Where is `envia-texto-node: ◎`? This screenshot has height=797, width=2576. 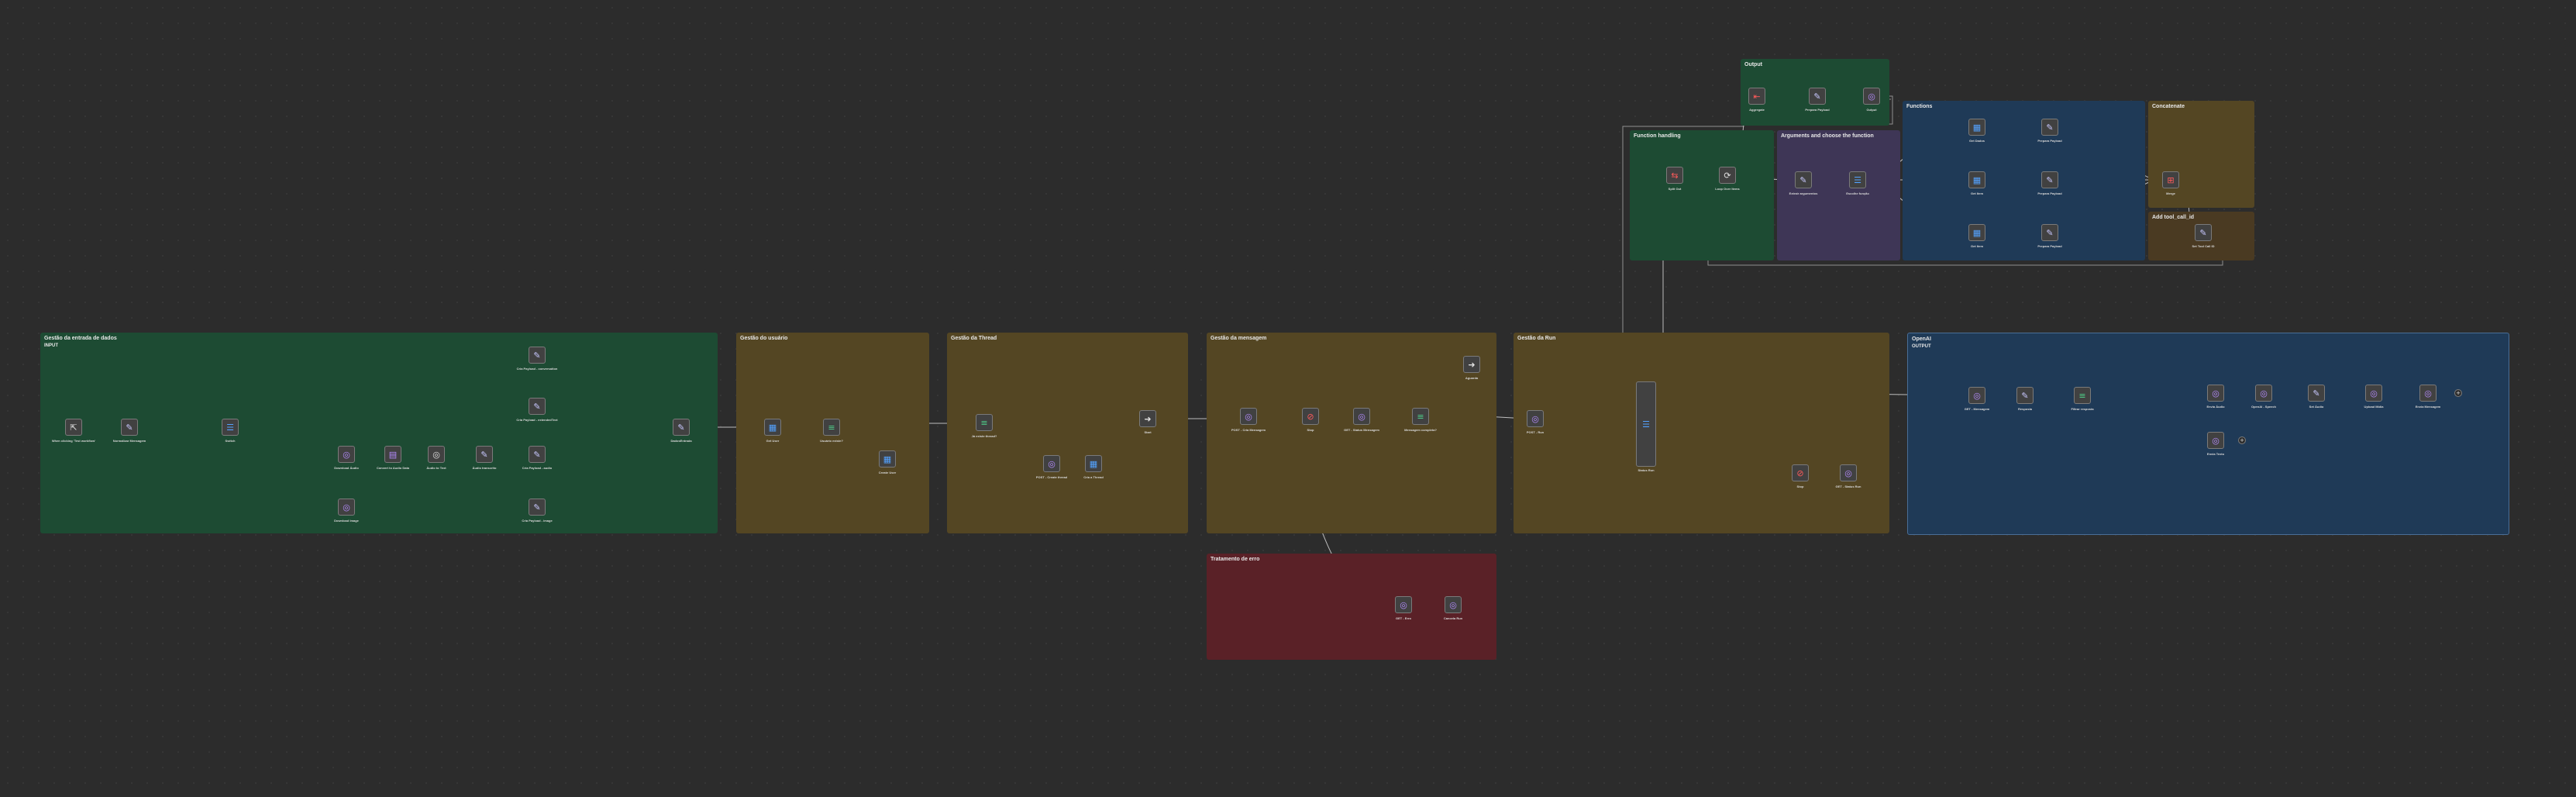
envia-texto-node: ◎ is located at coordinates (2215, 440).